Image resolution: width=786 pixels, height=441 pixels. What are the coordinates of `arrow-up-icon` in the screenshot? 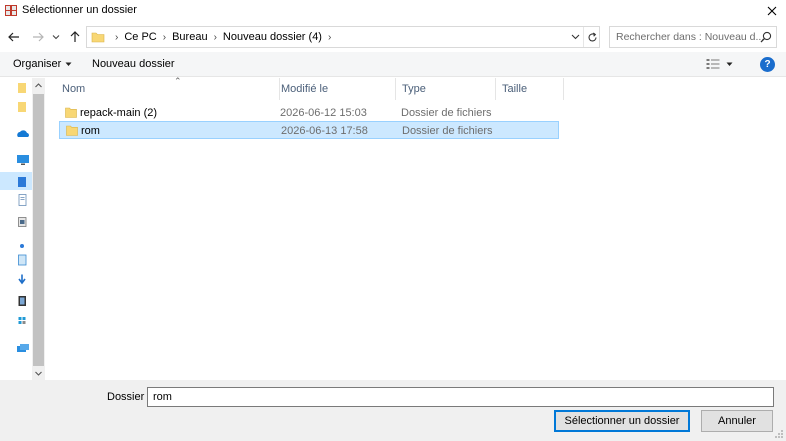 It's located at (75, 36).